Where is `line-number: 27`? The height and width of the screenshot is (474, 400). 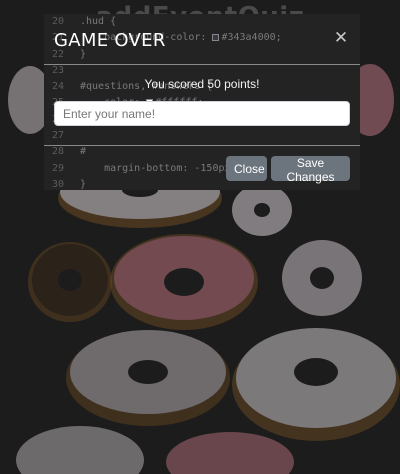 line-number: 27 is located at coordinates (58, 136).